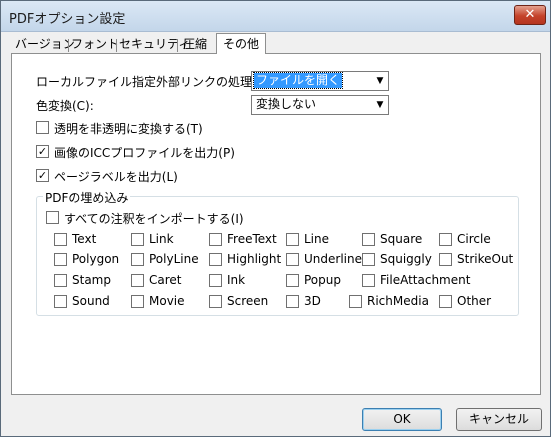 The image size is (551, 437). Describe the element at coordinates (320, 105) in the screenshot. I see `color-conversion-select: 変換しない ▼` at that location.